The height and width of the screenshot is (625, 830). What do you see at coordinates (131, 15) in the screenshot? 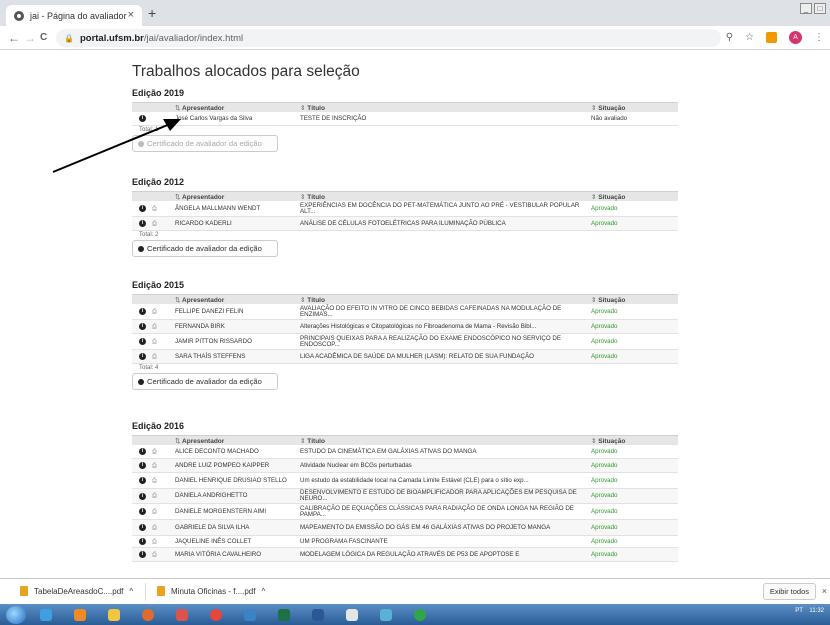
I see `tab-close-icon: ×` at bounding box center [131, 15].